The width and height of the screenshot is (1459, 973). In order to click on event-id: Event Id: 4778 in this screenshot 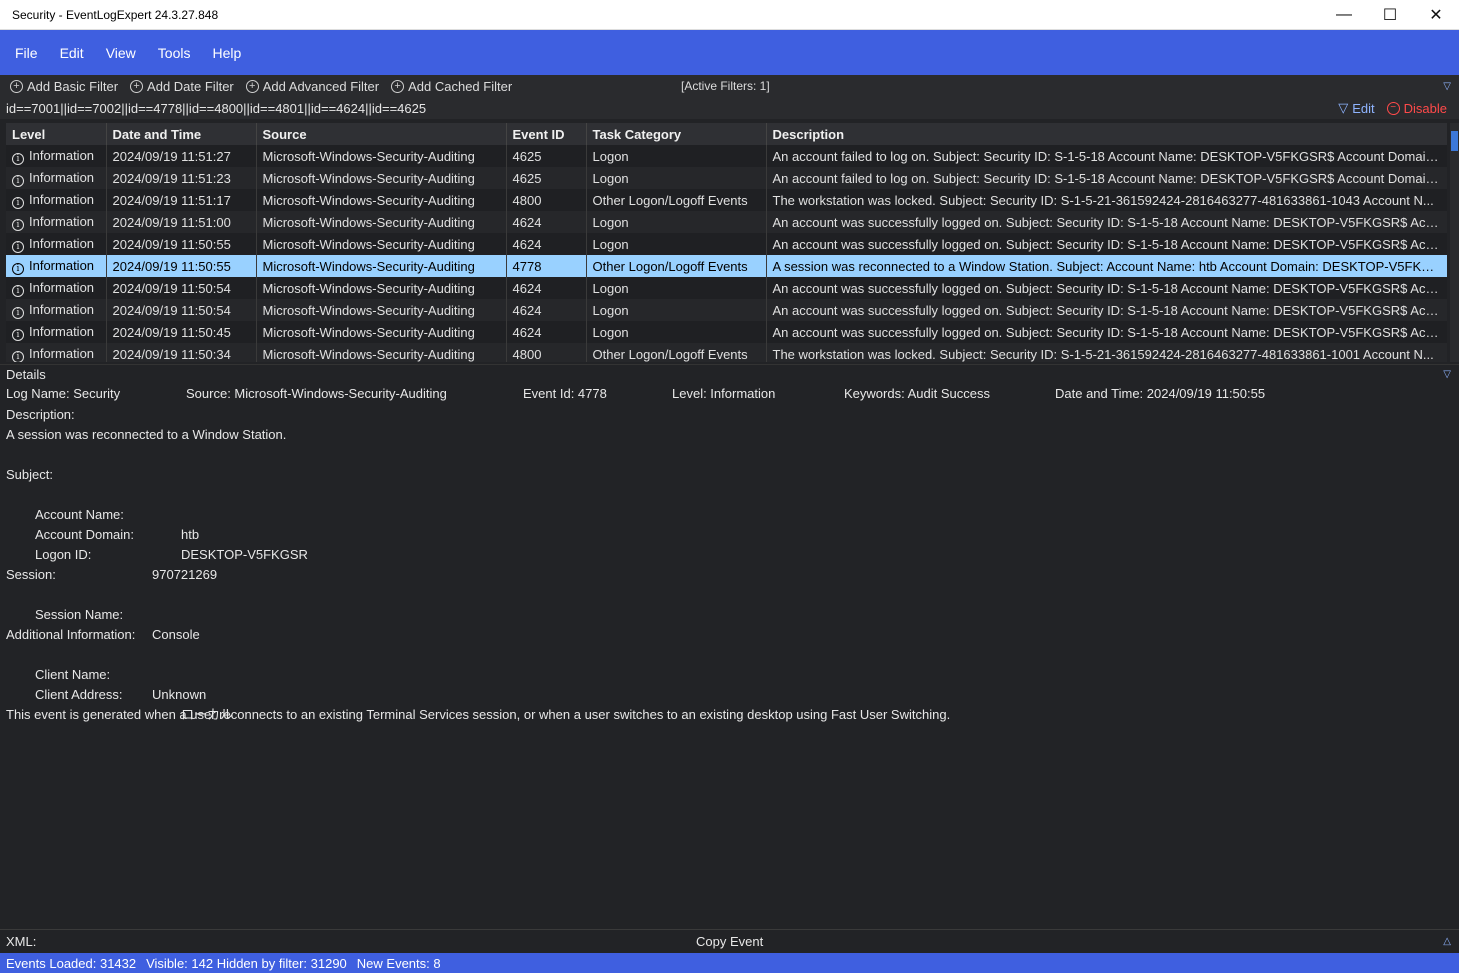, I will do `click(565, 393)`.